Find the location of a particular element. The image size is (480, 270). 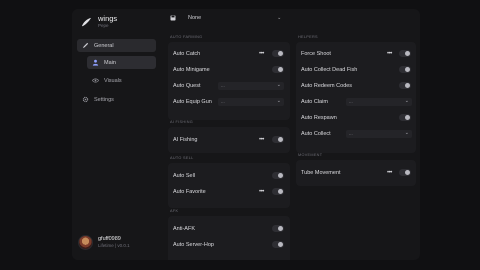

toggle-force-shoot is located at coordinates (405, 53).